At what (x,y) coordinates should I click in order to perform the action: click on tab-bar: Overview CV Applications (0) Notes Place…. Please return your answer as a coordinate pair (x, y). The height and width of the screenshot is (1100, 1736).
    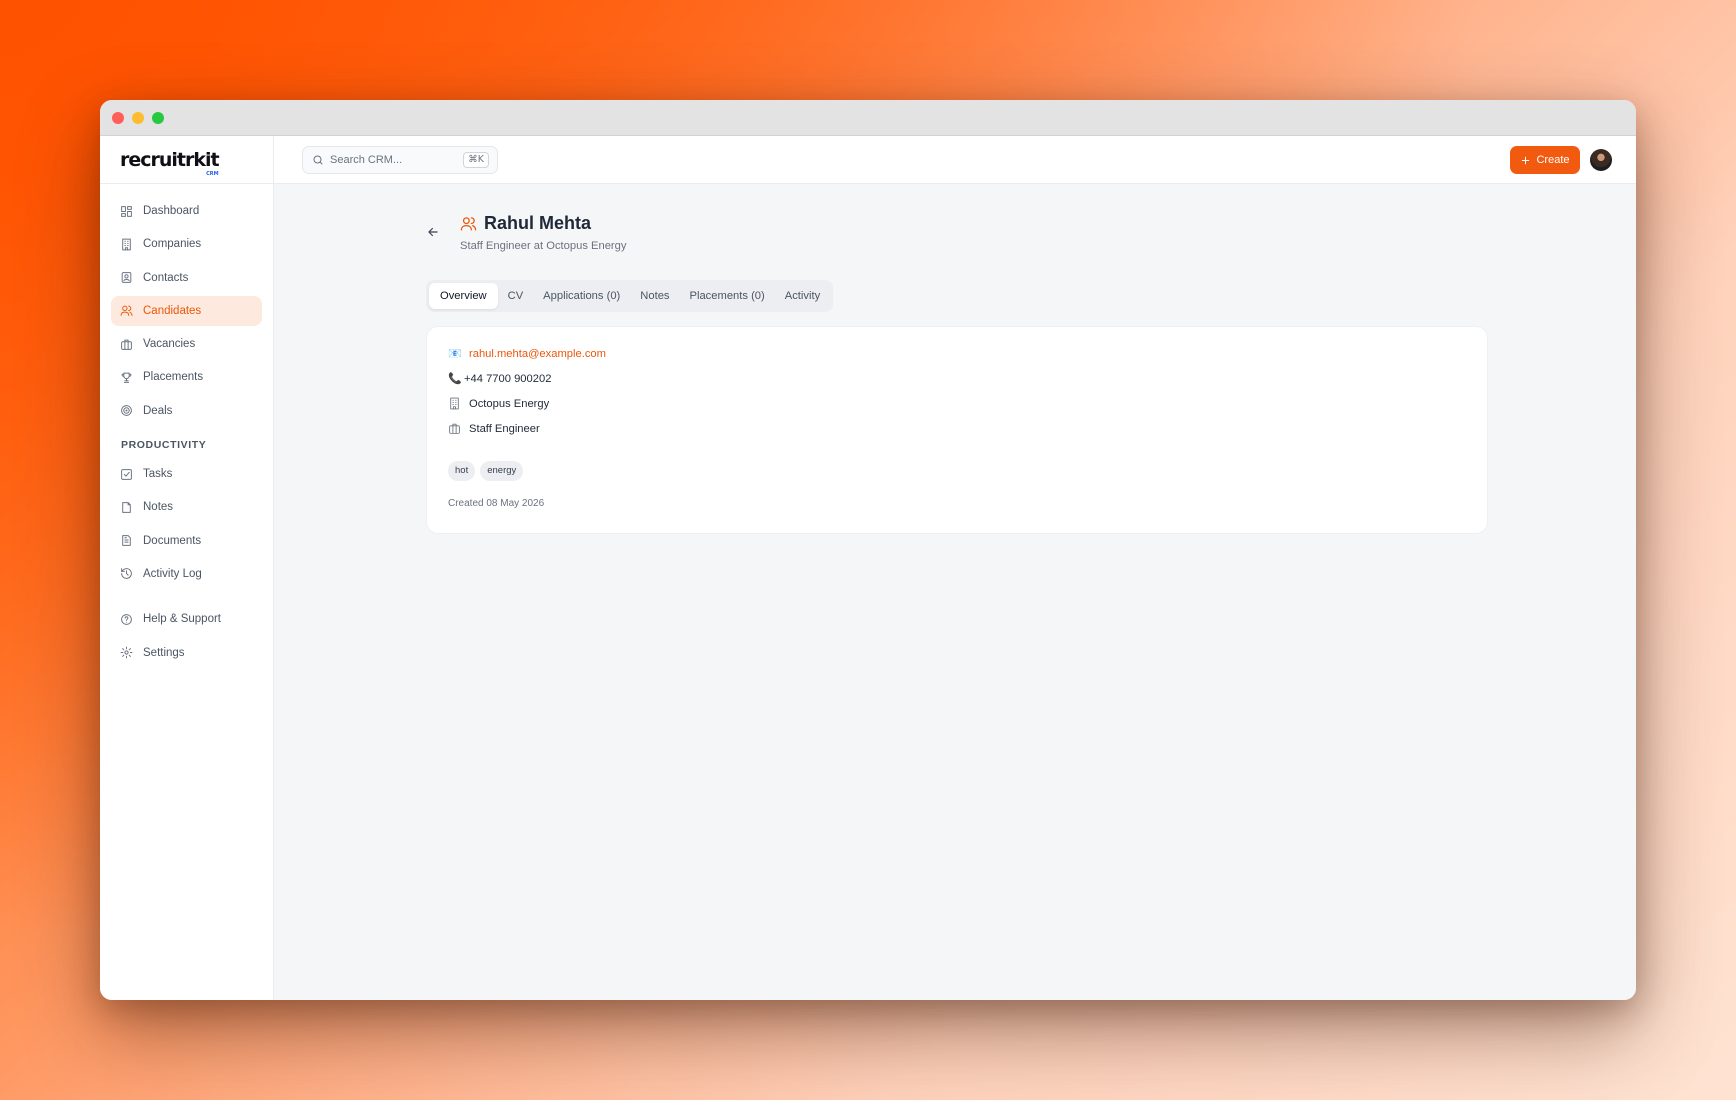
    Looking at the image, I should click on (630, 296).